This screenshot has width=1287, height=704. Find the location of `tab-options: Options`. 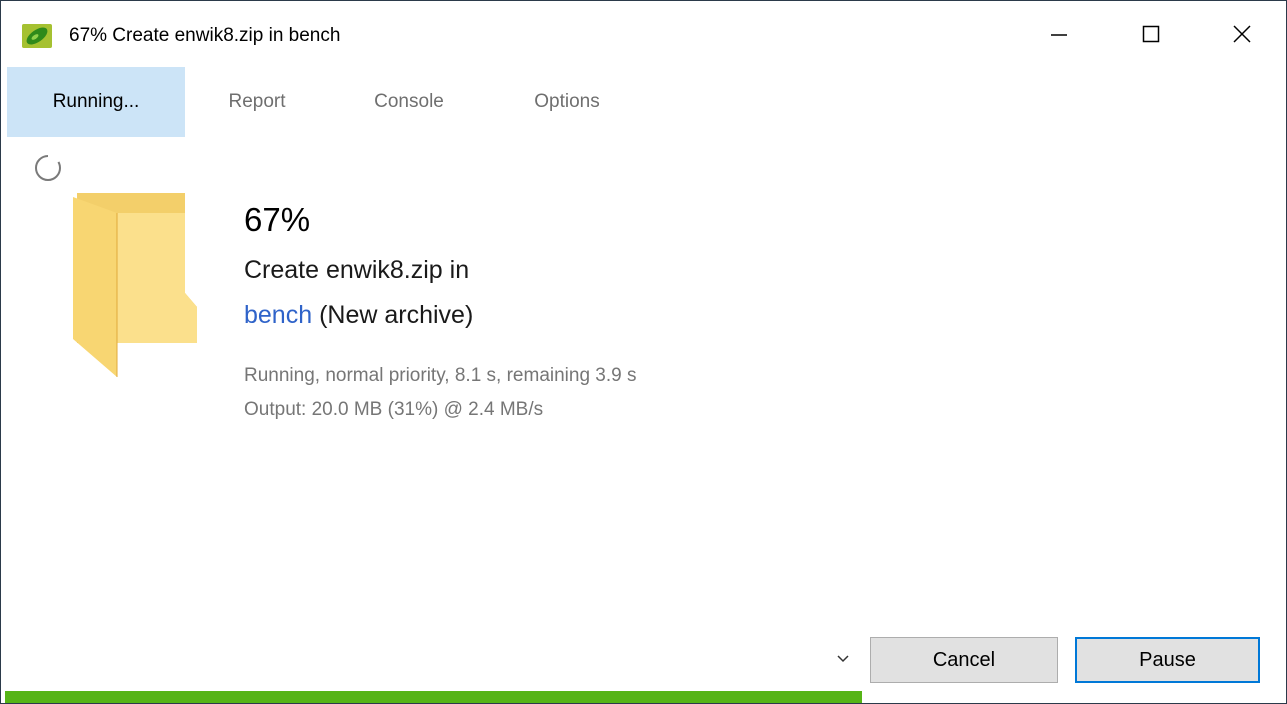

tab-options: Options is located at coordinates (567, 102).